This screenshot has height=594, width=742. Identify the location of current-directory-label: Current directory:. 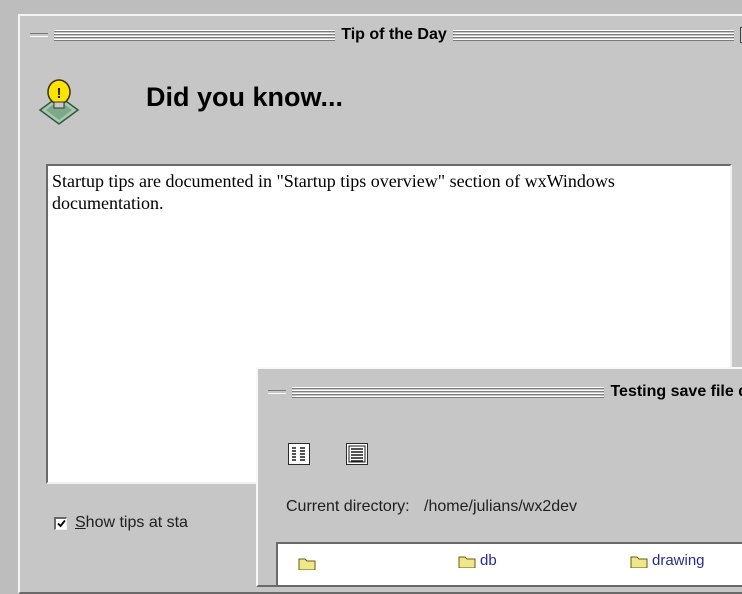
(348, 506).